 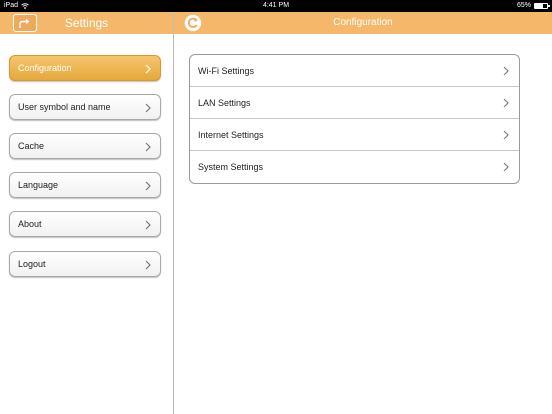 What do you see at coordinates (85, 146) in the screenshot?
I see `sidebar-item-cache: Cache` at bounding box center [85, 146].